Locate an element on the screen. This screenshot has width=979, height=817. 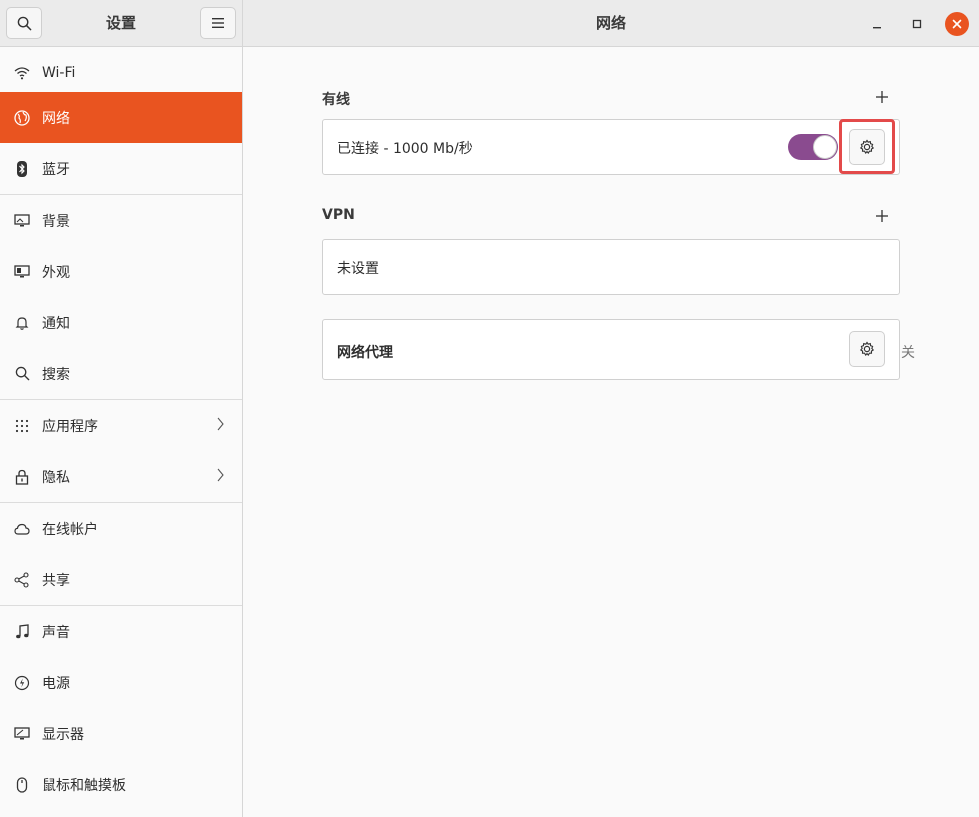
sidebar-title: 设置 is located at coordinates (120, 23).